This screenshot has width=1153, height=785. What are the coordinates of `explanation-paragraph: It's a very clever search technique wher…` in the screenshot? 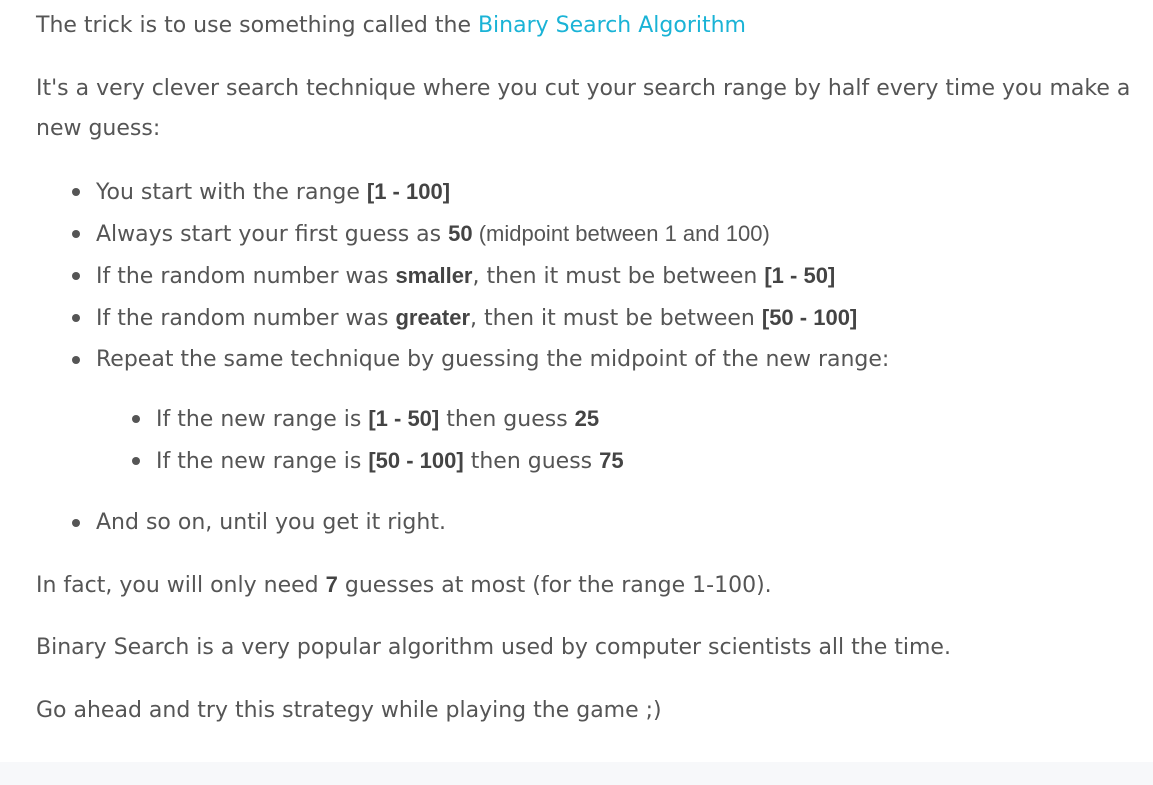 It's located at (583, 108).